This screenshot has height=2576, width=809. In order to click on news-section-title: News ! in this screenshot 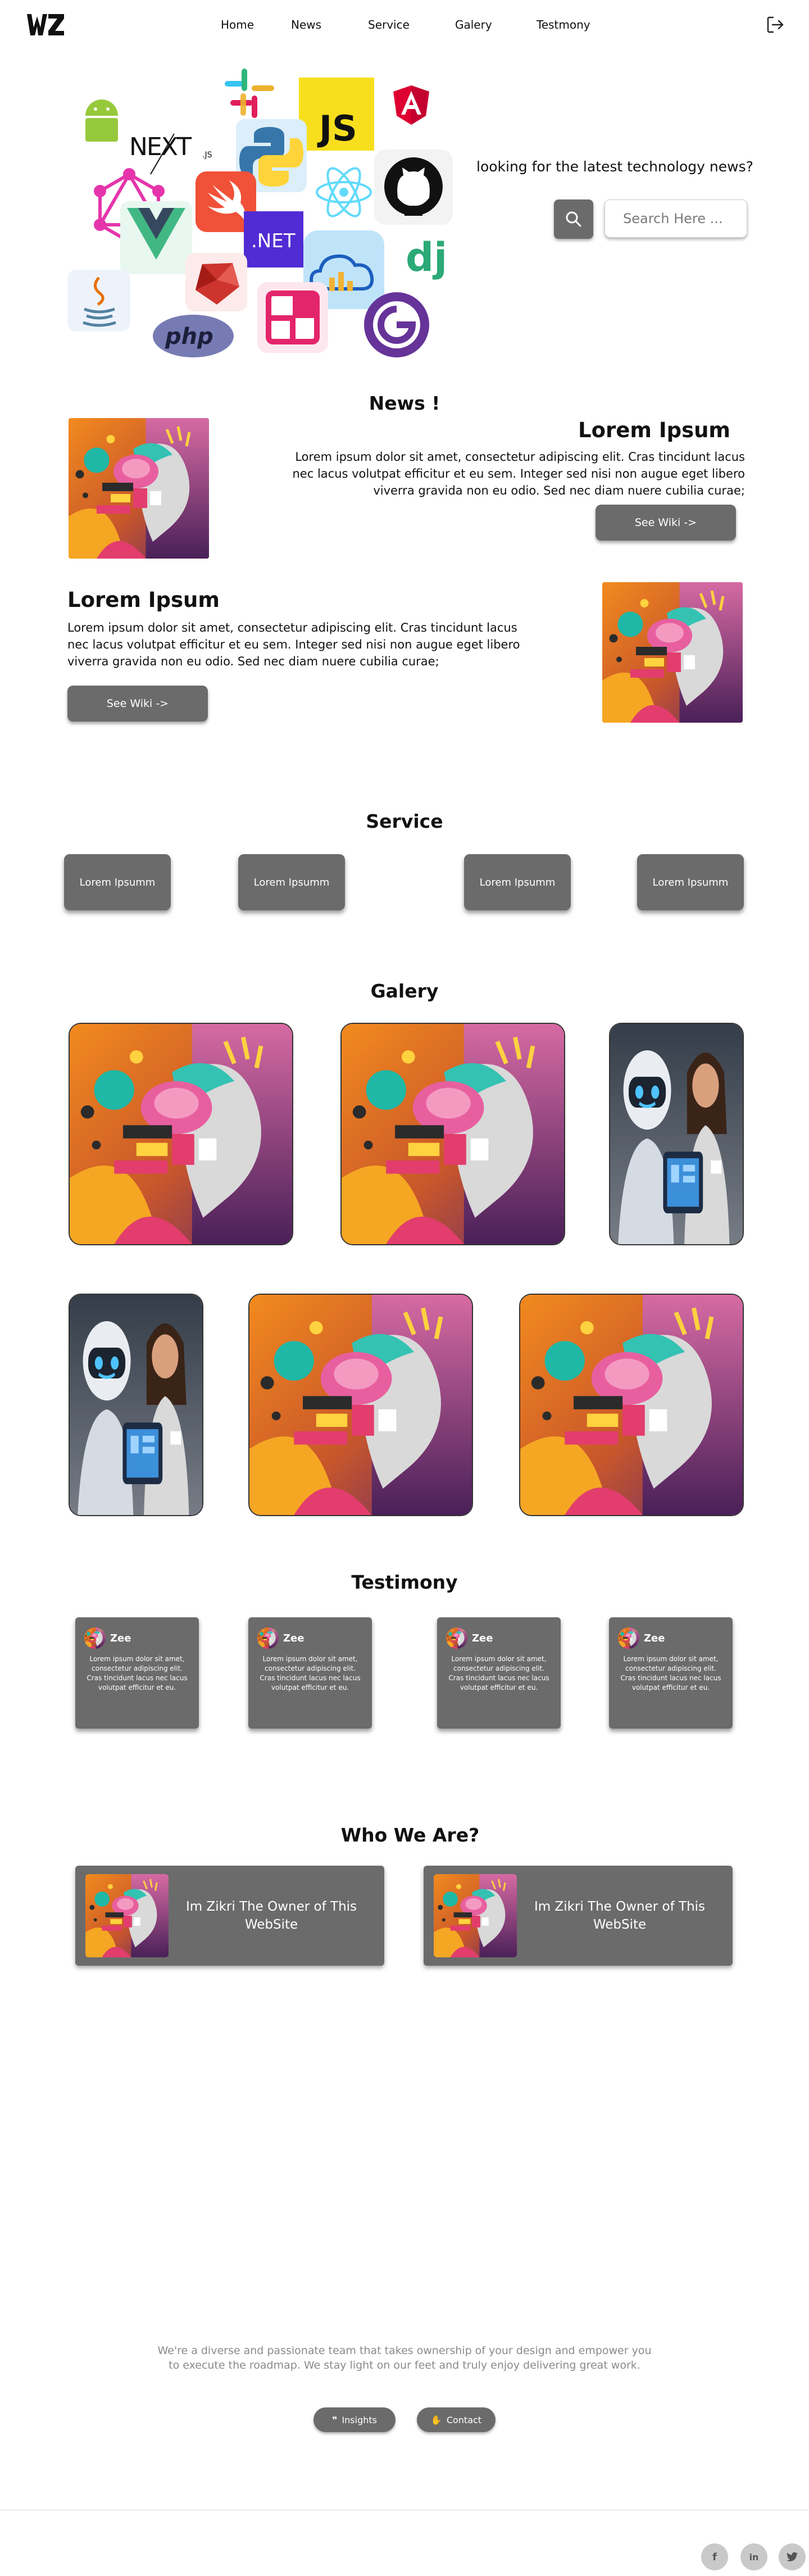, I will do `click(404, 403)`.